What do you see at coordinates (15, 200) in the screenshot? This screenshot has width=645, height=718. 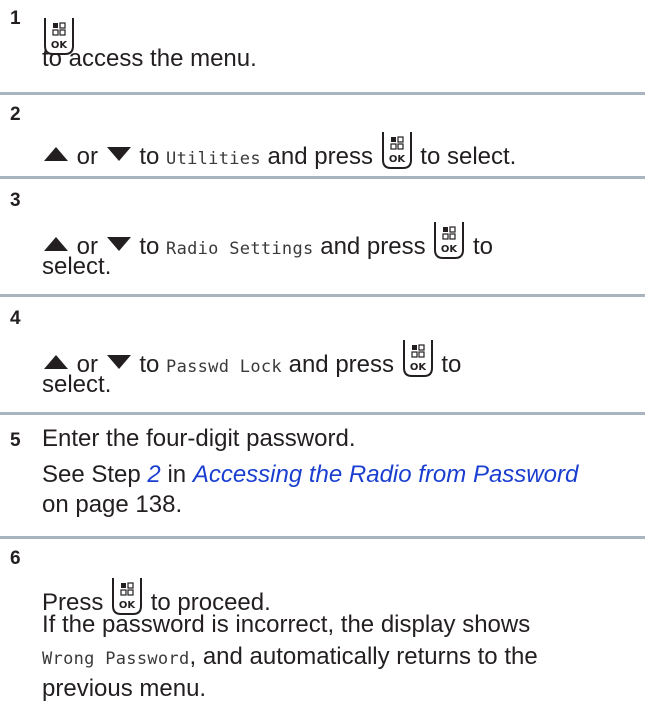 I see `step-number: 3` at bounding box center [15, 200].